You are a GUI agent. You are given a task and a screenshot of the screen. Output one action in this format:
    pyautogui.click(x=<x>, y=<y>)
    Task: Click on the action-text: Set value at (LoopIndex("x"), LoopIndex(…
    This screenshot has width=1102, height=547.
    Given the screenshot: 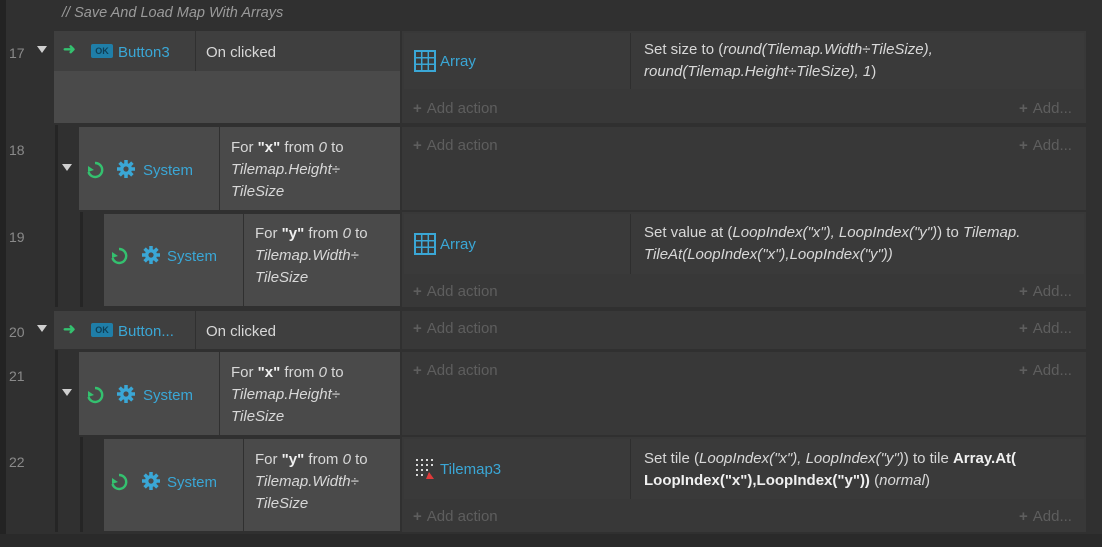 What is the action you would take?
    pyautogui.click(x=859, y=244)
    